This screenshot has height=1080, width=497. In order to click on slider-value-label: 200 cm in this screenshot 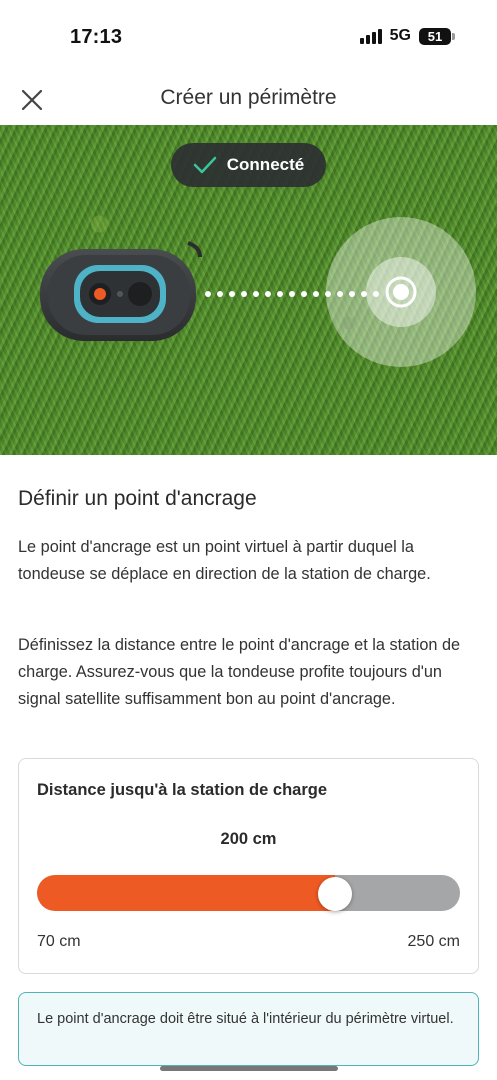, I will do `click(248, 839)`.